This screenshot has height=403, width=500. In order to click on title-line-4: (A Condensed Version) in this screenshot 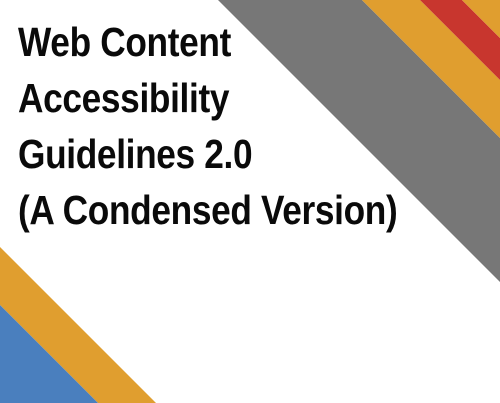, I will do `click(208, 210)`.